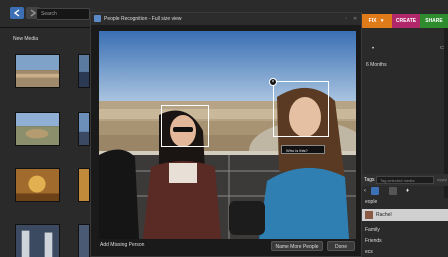  Describe the element at coordinates (226, 19) in the screenshot. I see `dialog-titlebar: People Recognition - Full size view ▫ ✕` at that location.